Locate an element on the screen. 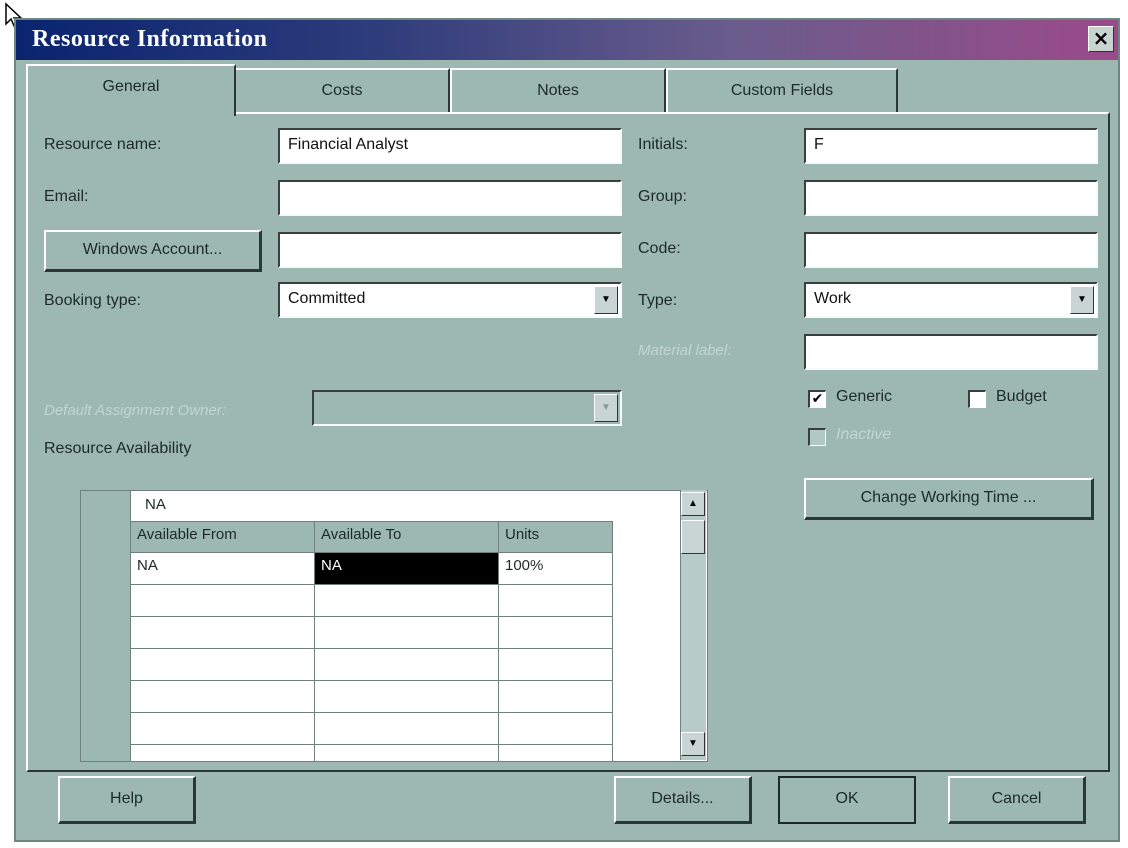 The width and height of the screenshot is (1128, 848). material-label-input is located at coordinates (951, 352).